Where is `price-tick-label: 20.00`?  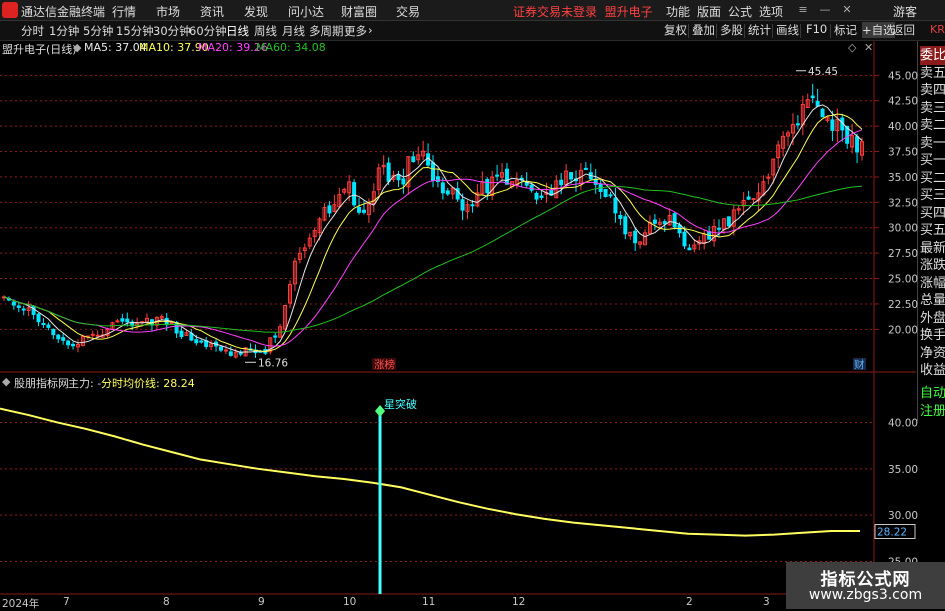 price-tick-label: 20.00 is located at coordinates (903, 330).